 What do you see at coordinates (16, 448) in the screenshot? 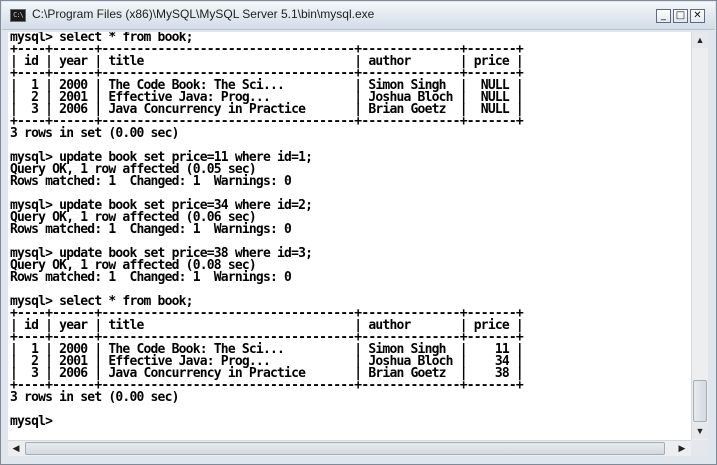
I see `scroll-left-arrow-icon: ◀` at bounding box center [16, 448].